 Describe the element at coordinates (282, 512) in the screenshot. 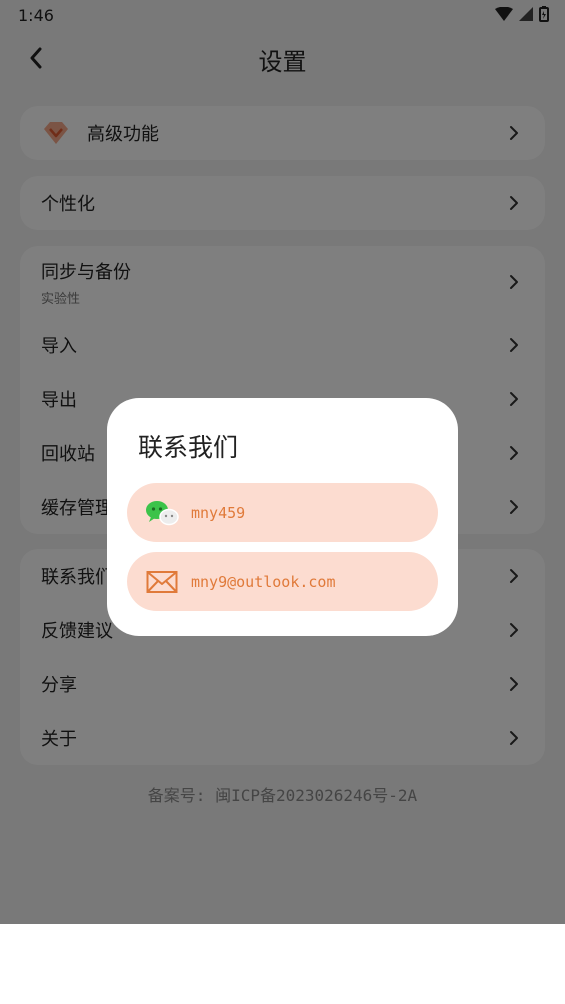

I see `wechat-contact-button: mny459` at that location.